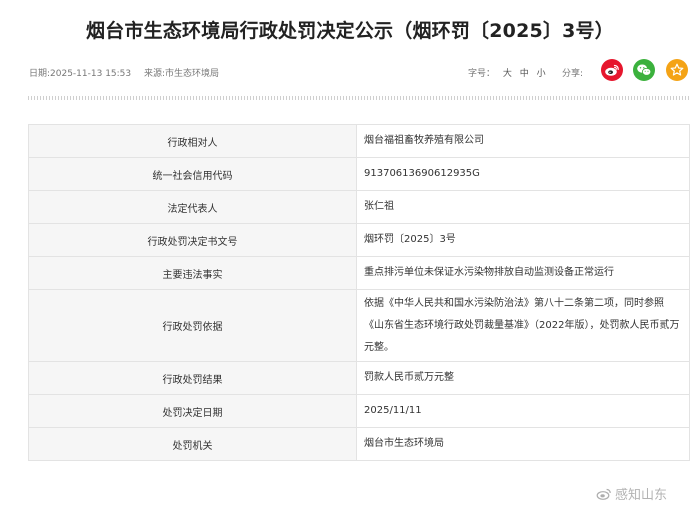 This screenshot has width=700, height=509. What do you see at coordinates (192, 240) in the screenshot?
I see `row-label: 行政处罚决定书文号` at bounding box center [192, 240].